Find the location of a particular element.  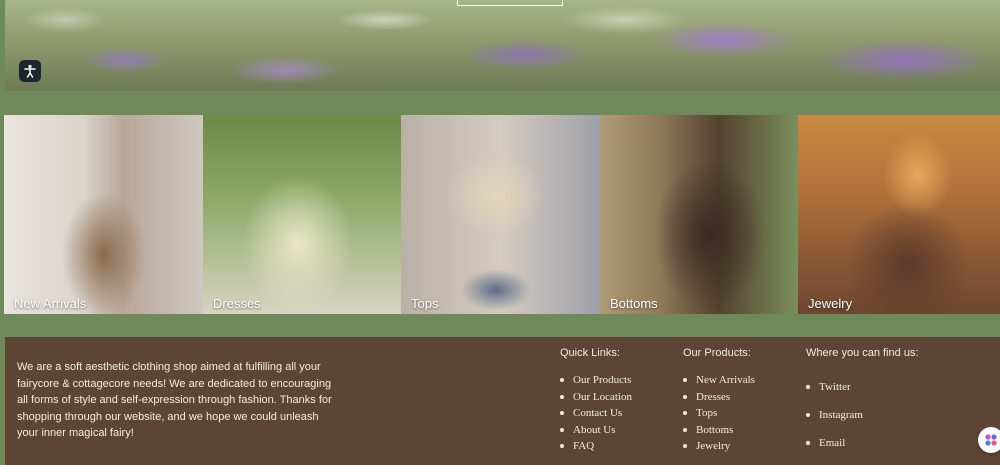

footer-link-new-arrivals: New Arrivals is located at coordinates (719, 380).